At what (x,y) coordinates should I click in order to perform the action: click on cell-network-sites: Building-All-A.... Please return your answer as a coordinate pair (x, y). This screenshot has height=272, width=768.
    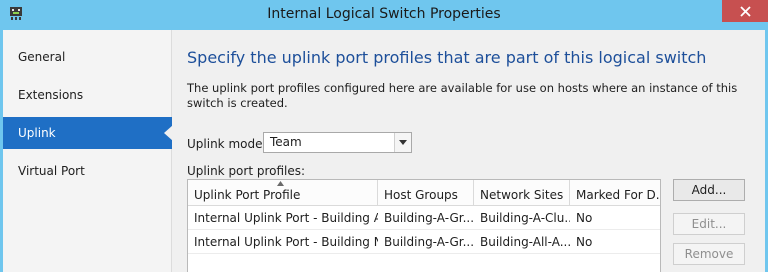
    Looking at the image, I should click on (525, 242).